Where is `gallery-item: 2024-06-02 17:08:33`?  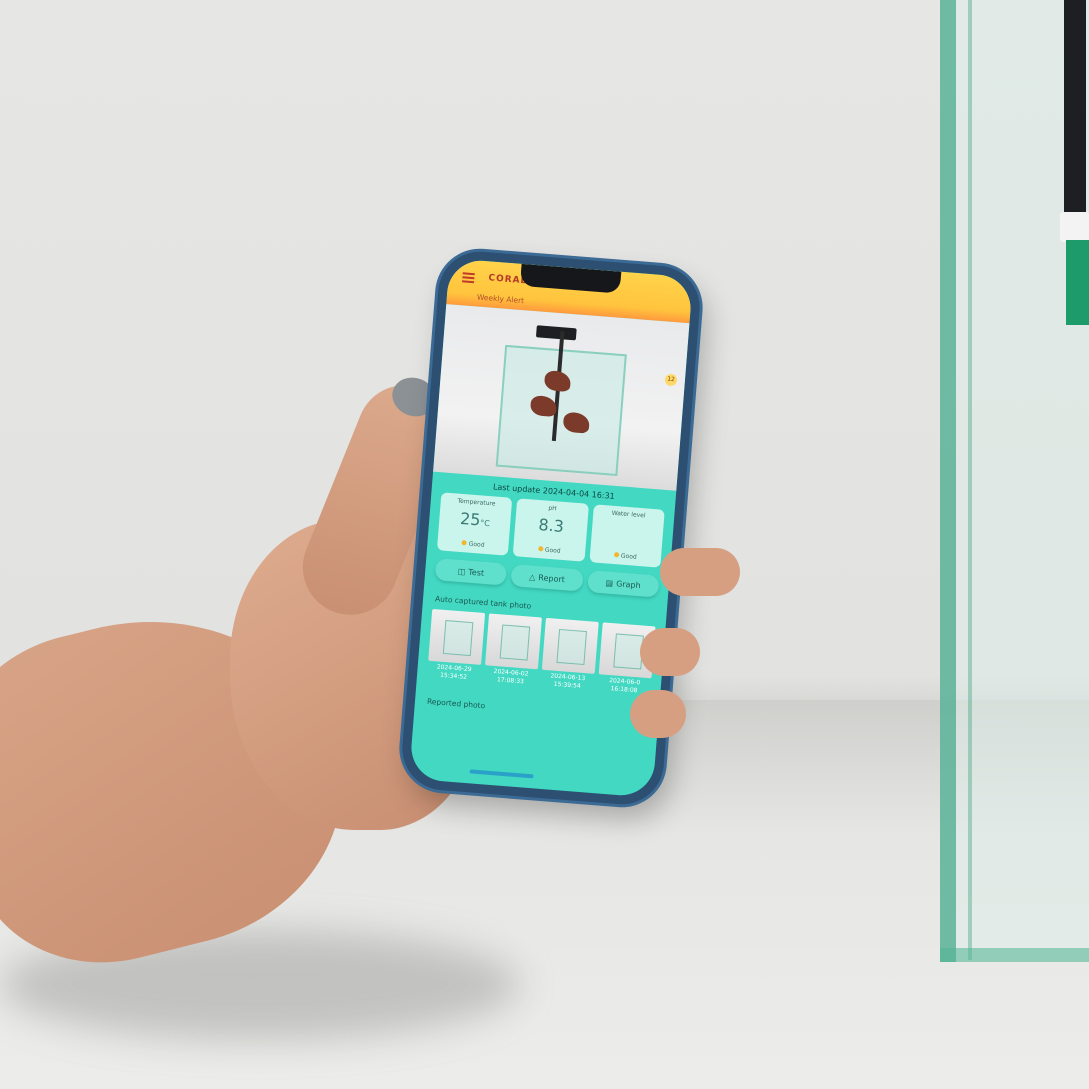
gallery-item: 2024-06-02 17:08:33 is located at coordinates (513, 650).